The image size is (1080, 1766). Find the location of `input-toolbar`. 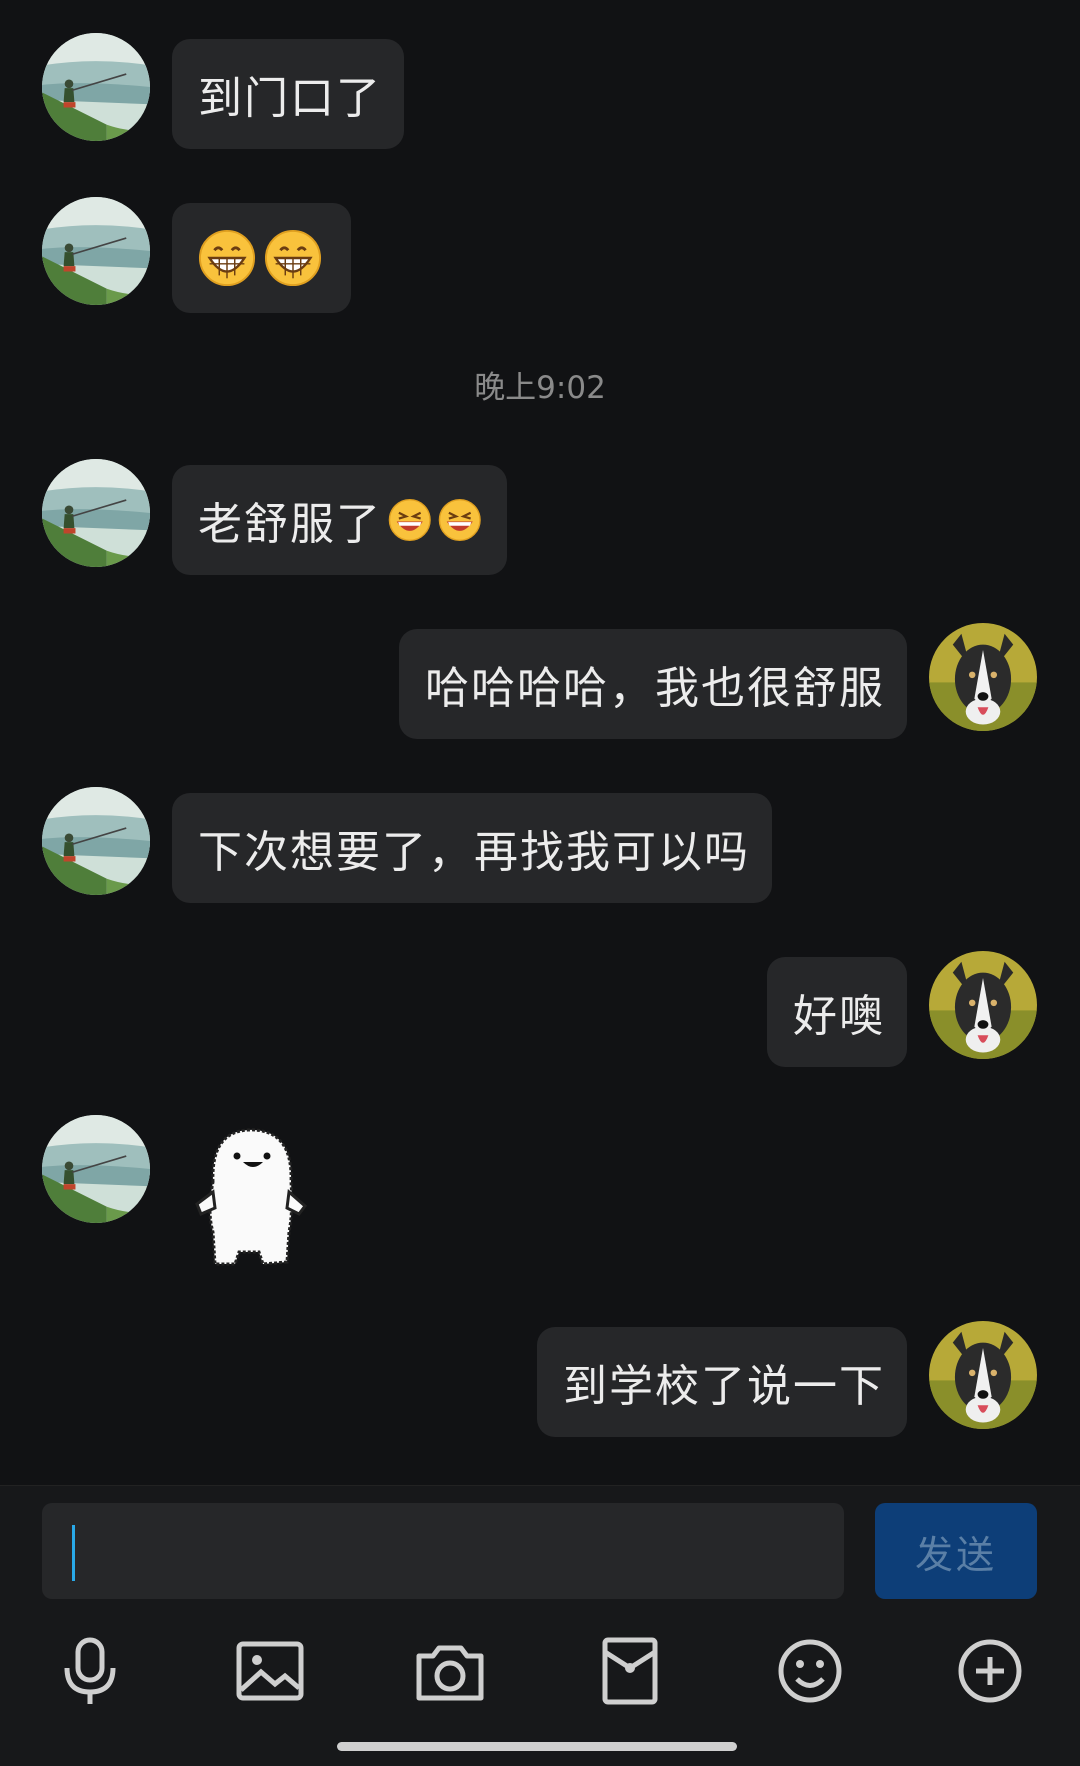

input-toolbar is located at coordinates (540, 1671).